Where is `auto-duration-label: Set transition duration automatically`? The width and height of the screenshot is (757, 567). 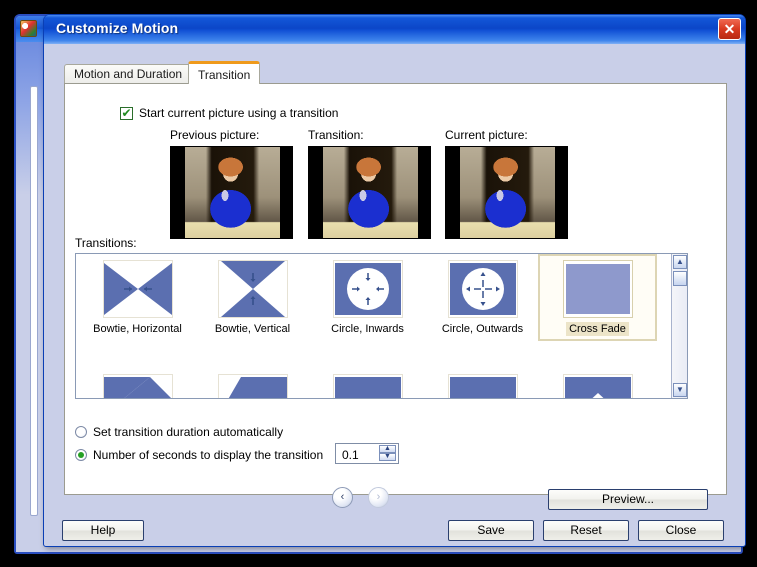 auto-duration-label: Set transition duration automatically is located at coordinates (188, 432).